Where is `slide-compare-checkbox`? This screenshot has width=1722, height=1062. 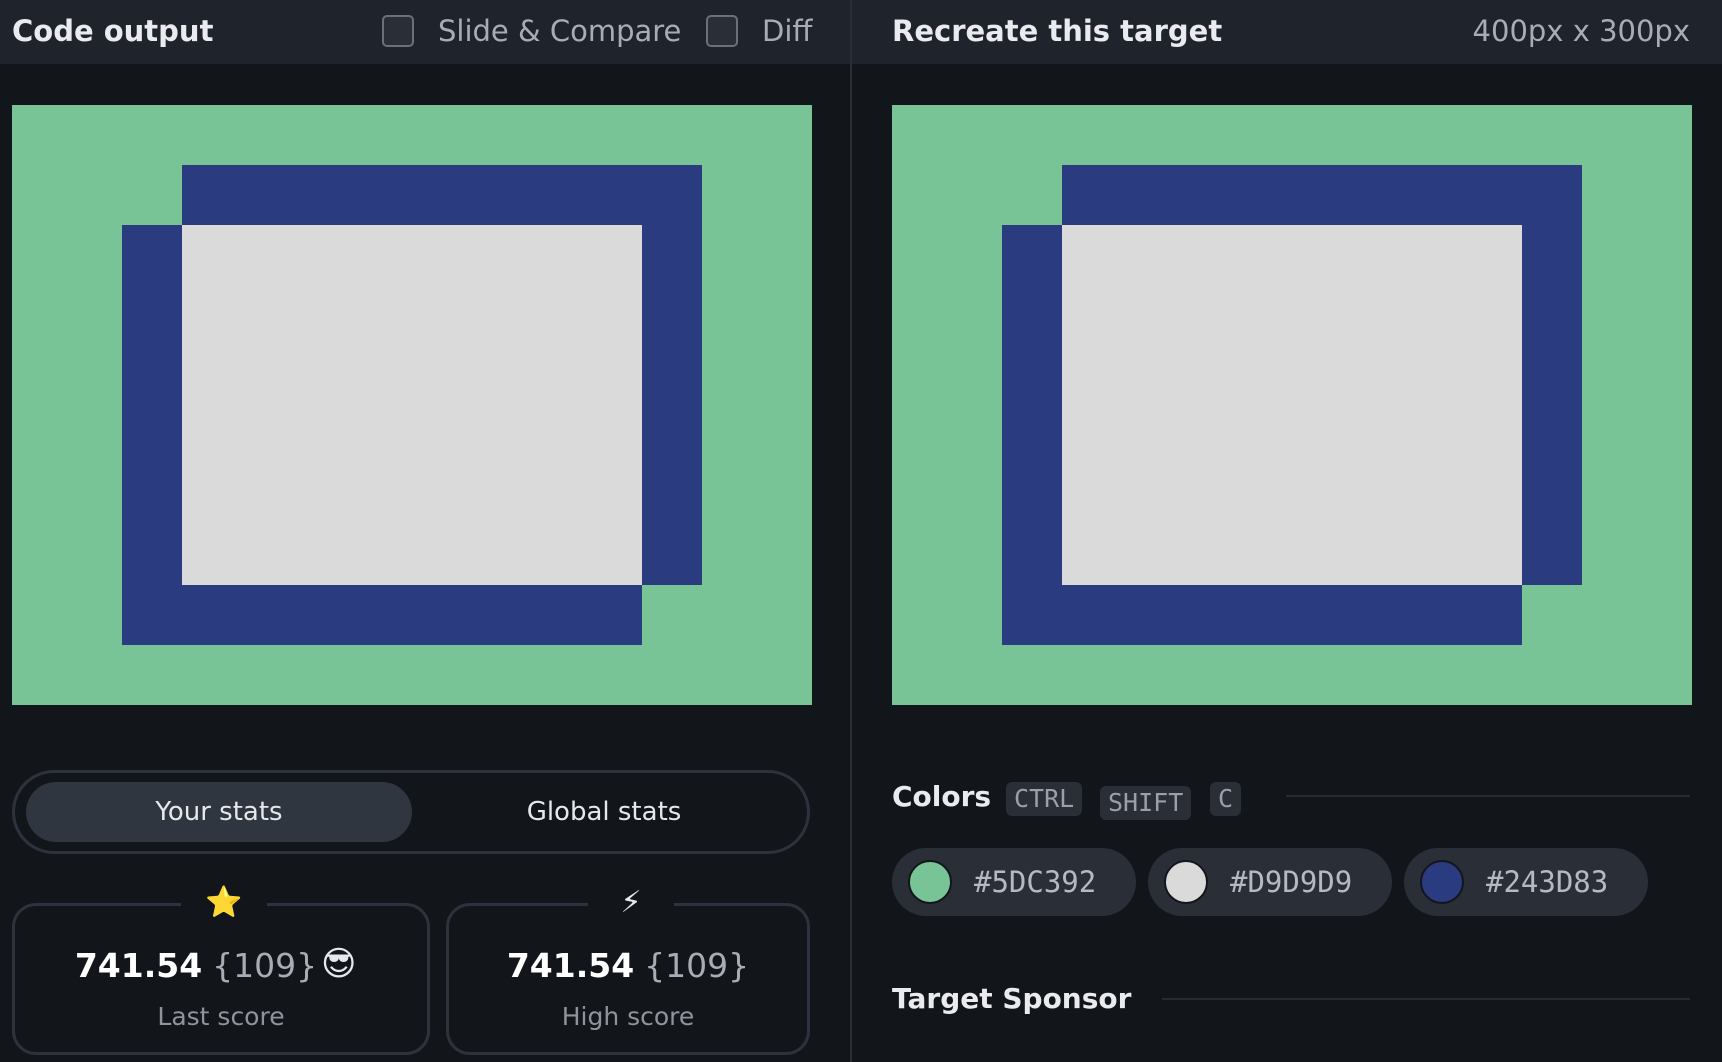 slide-compare-checkbox is located at coordinates (398, 31).